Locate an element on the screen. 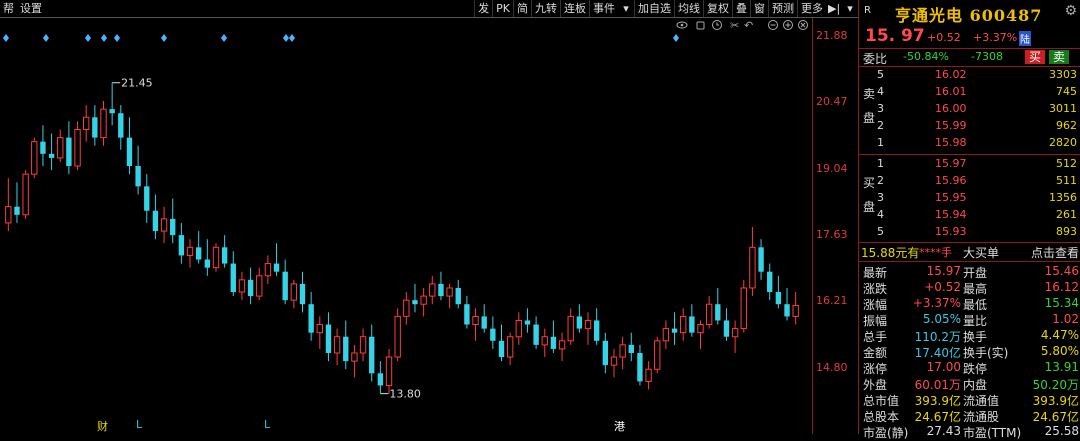 This screenshot has width=1080, height=441. toolbar-btn-more: 更多 is located at coordinates (811, 8).